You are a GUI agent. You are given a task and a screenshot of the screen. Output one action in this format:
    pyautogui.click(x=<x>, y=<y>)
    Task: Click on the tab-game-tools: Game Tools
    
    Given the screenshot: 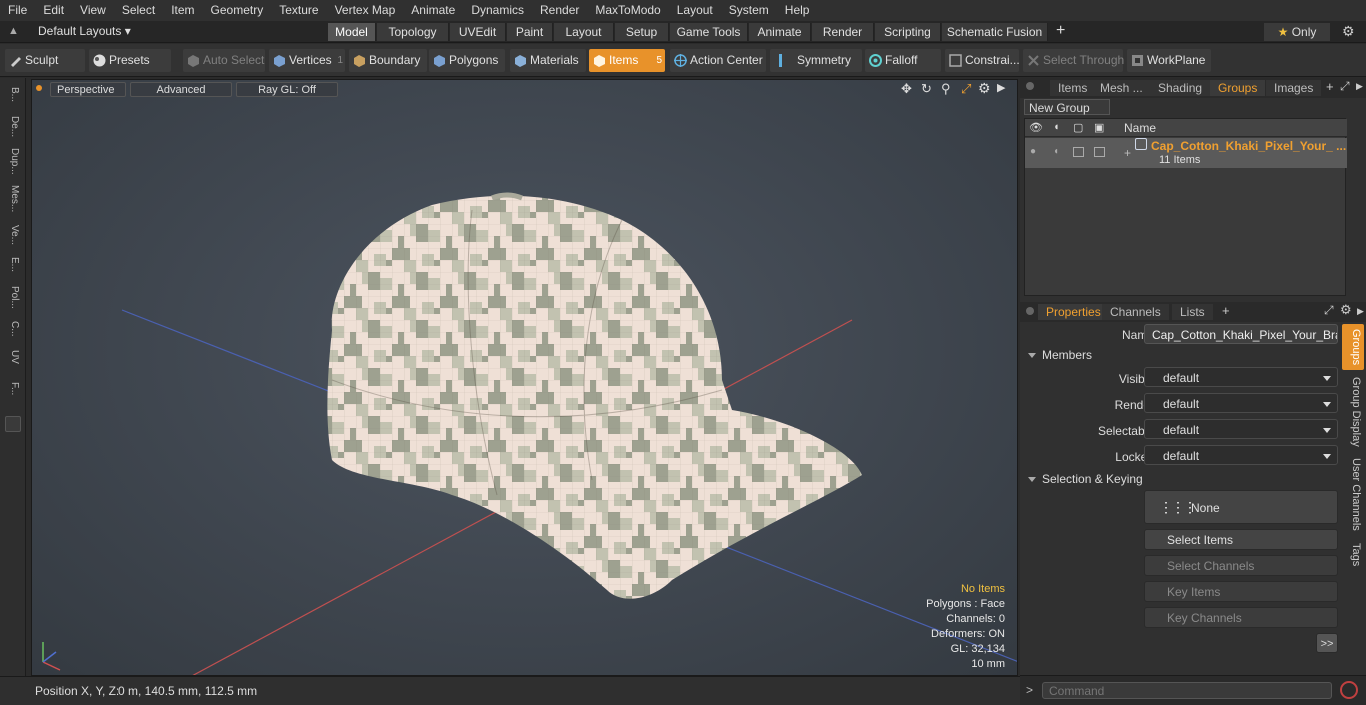 What is the action you would take?
    pyautogui.click(x=709, y=32)
    